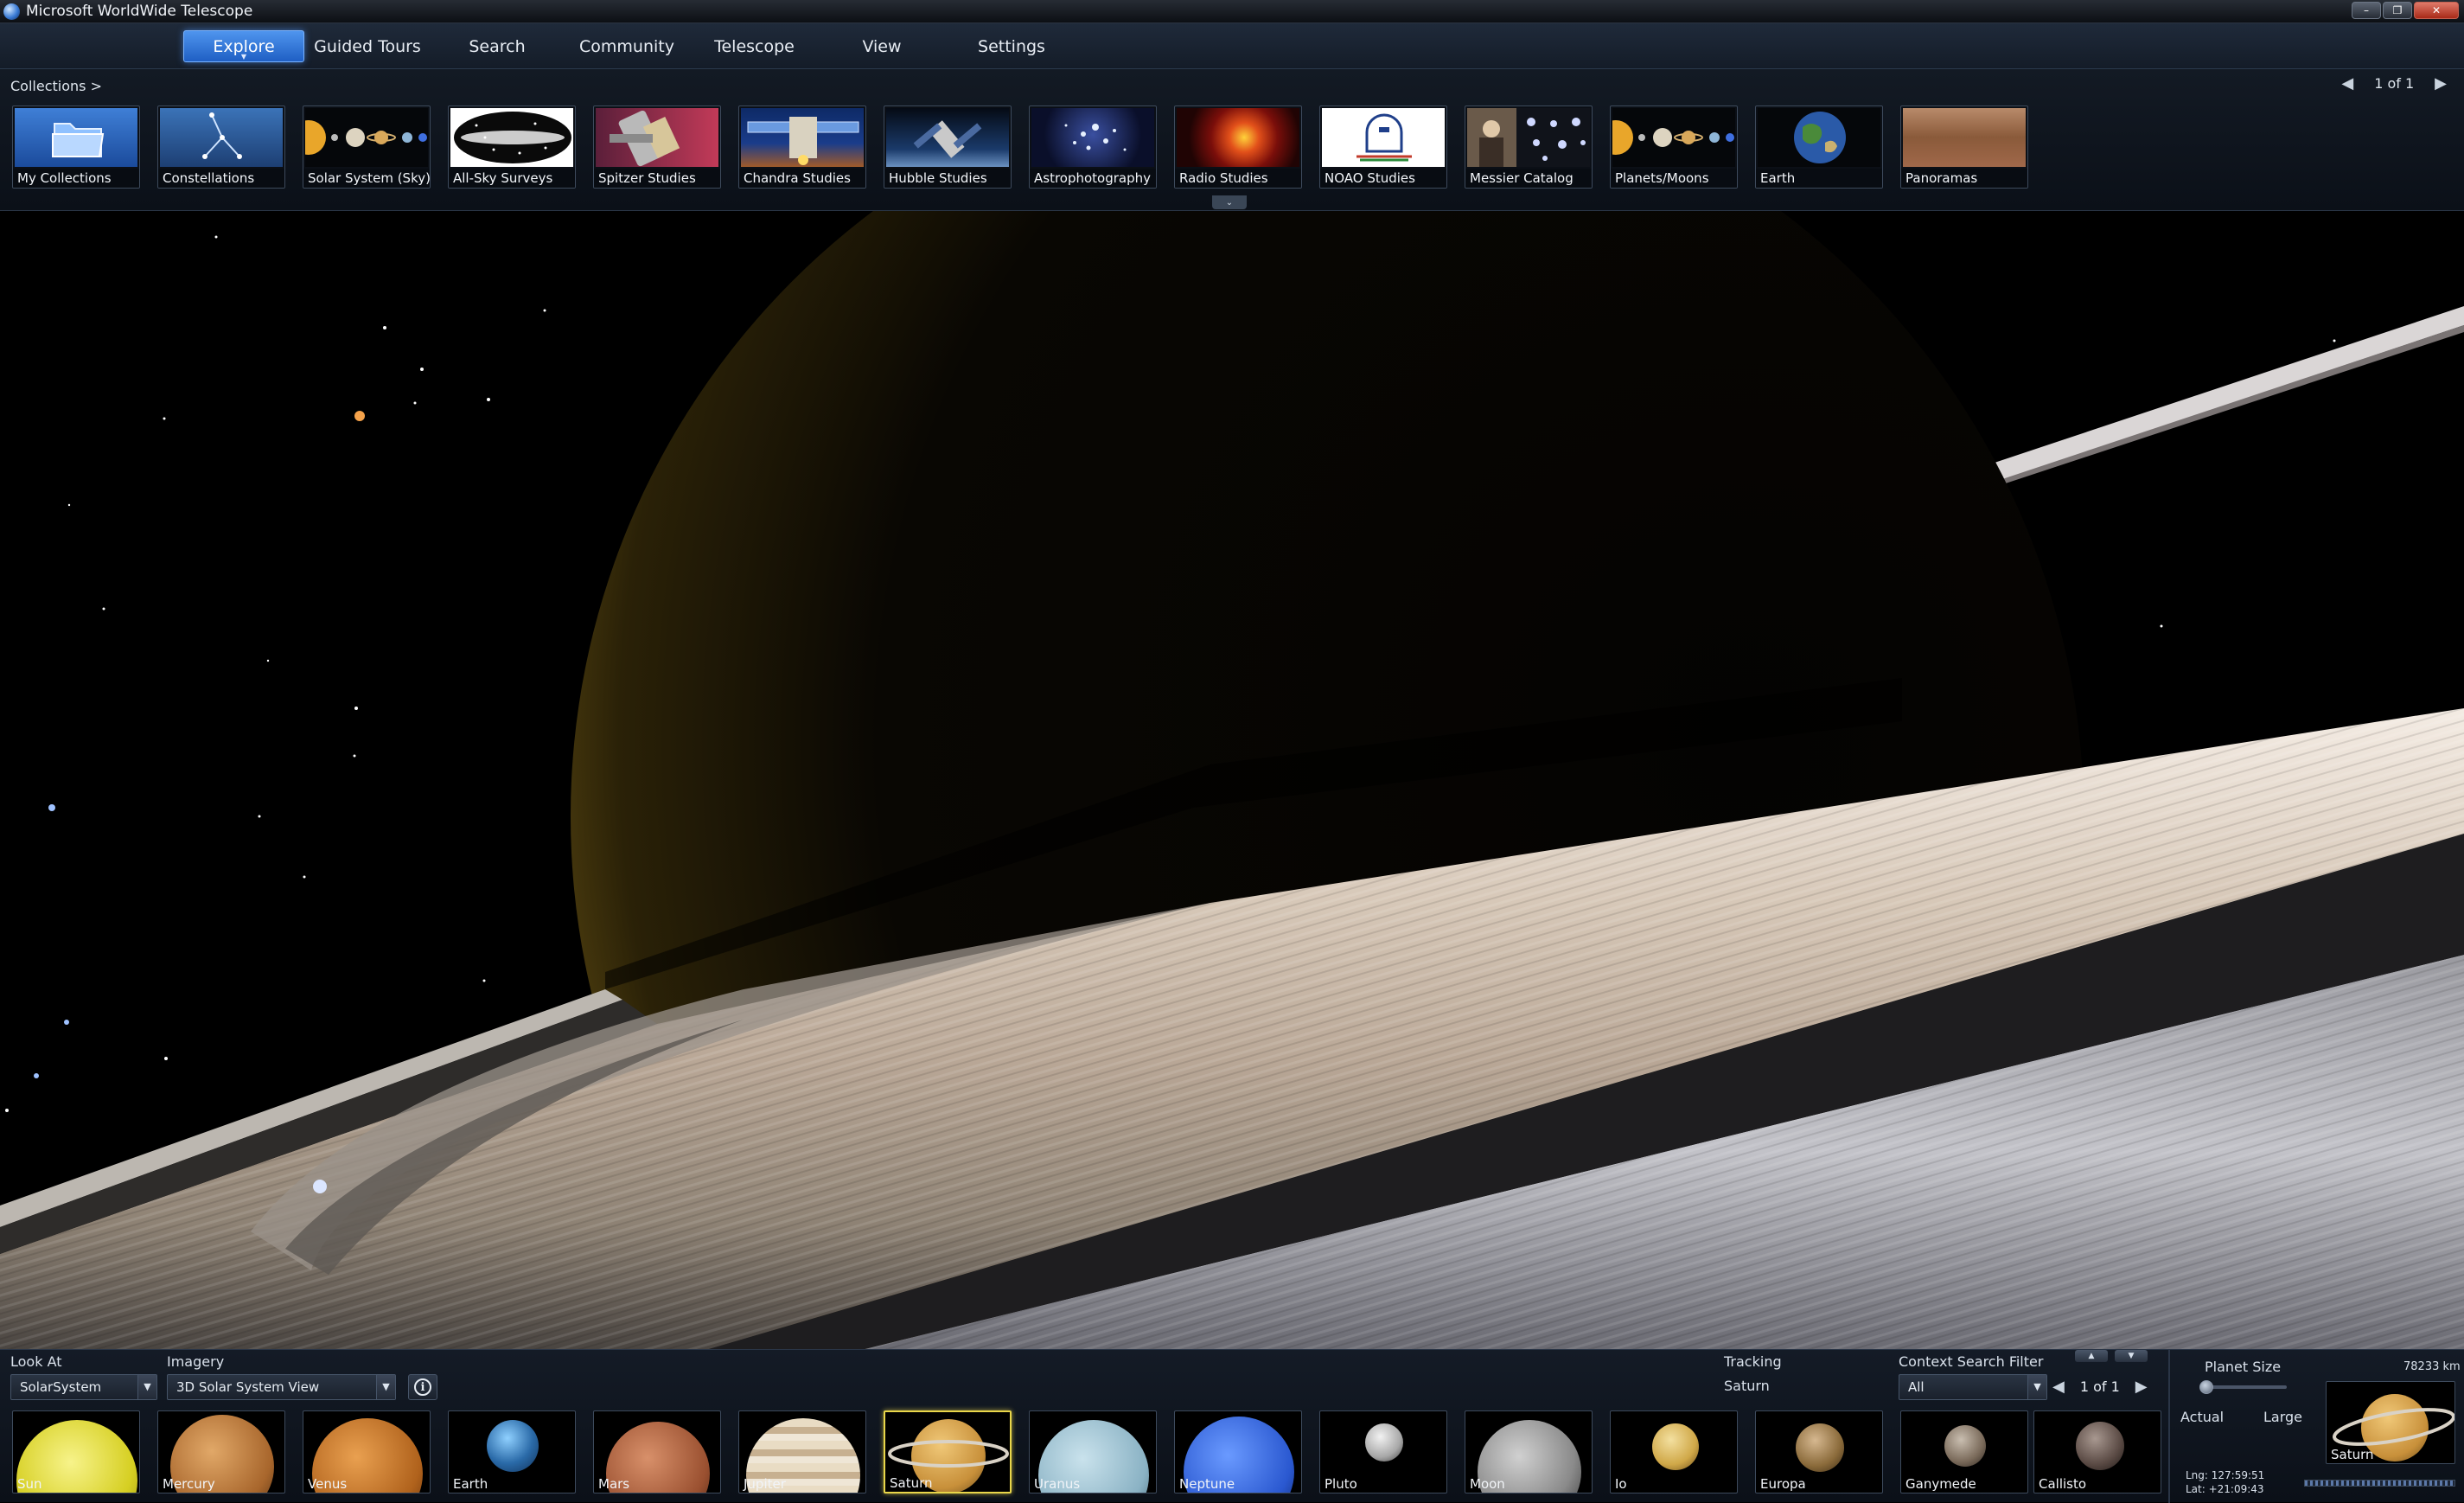 Image resolution: width=2464 pixels, height=1503 pixels. Describe the element at coordinates (221, 147) in the screenshot. I see `collection-constellations: Constellations` at that location.